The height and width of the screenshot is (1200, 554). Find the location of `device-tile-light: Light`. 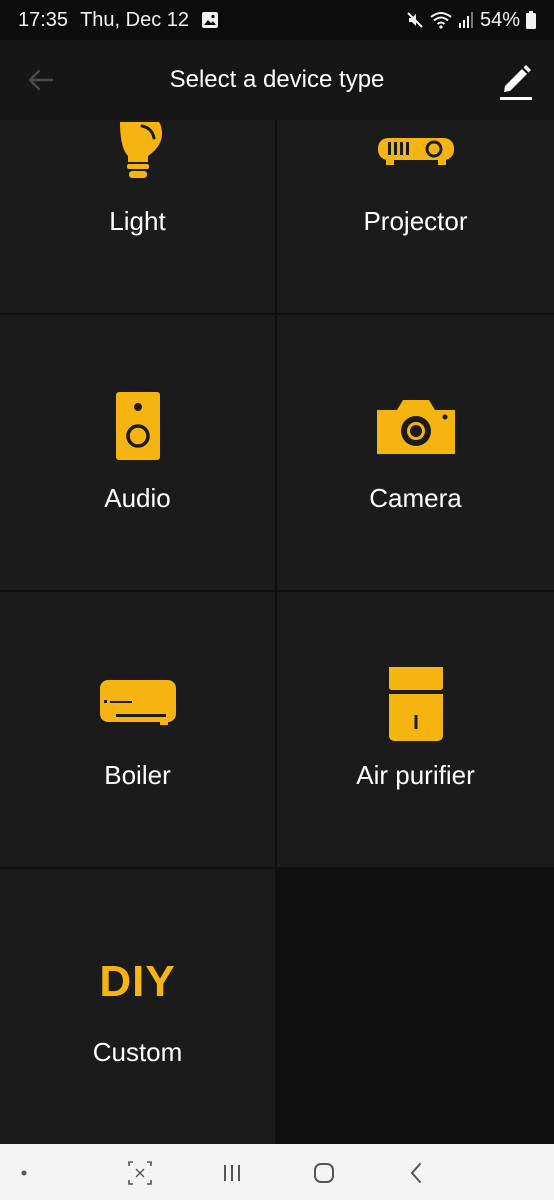

device-tile-light: Light is located at coordinates (137, 216).